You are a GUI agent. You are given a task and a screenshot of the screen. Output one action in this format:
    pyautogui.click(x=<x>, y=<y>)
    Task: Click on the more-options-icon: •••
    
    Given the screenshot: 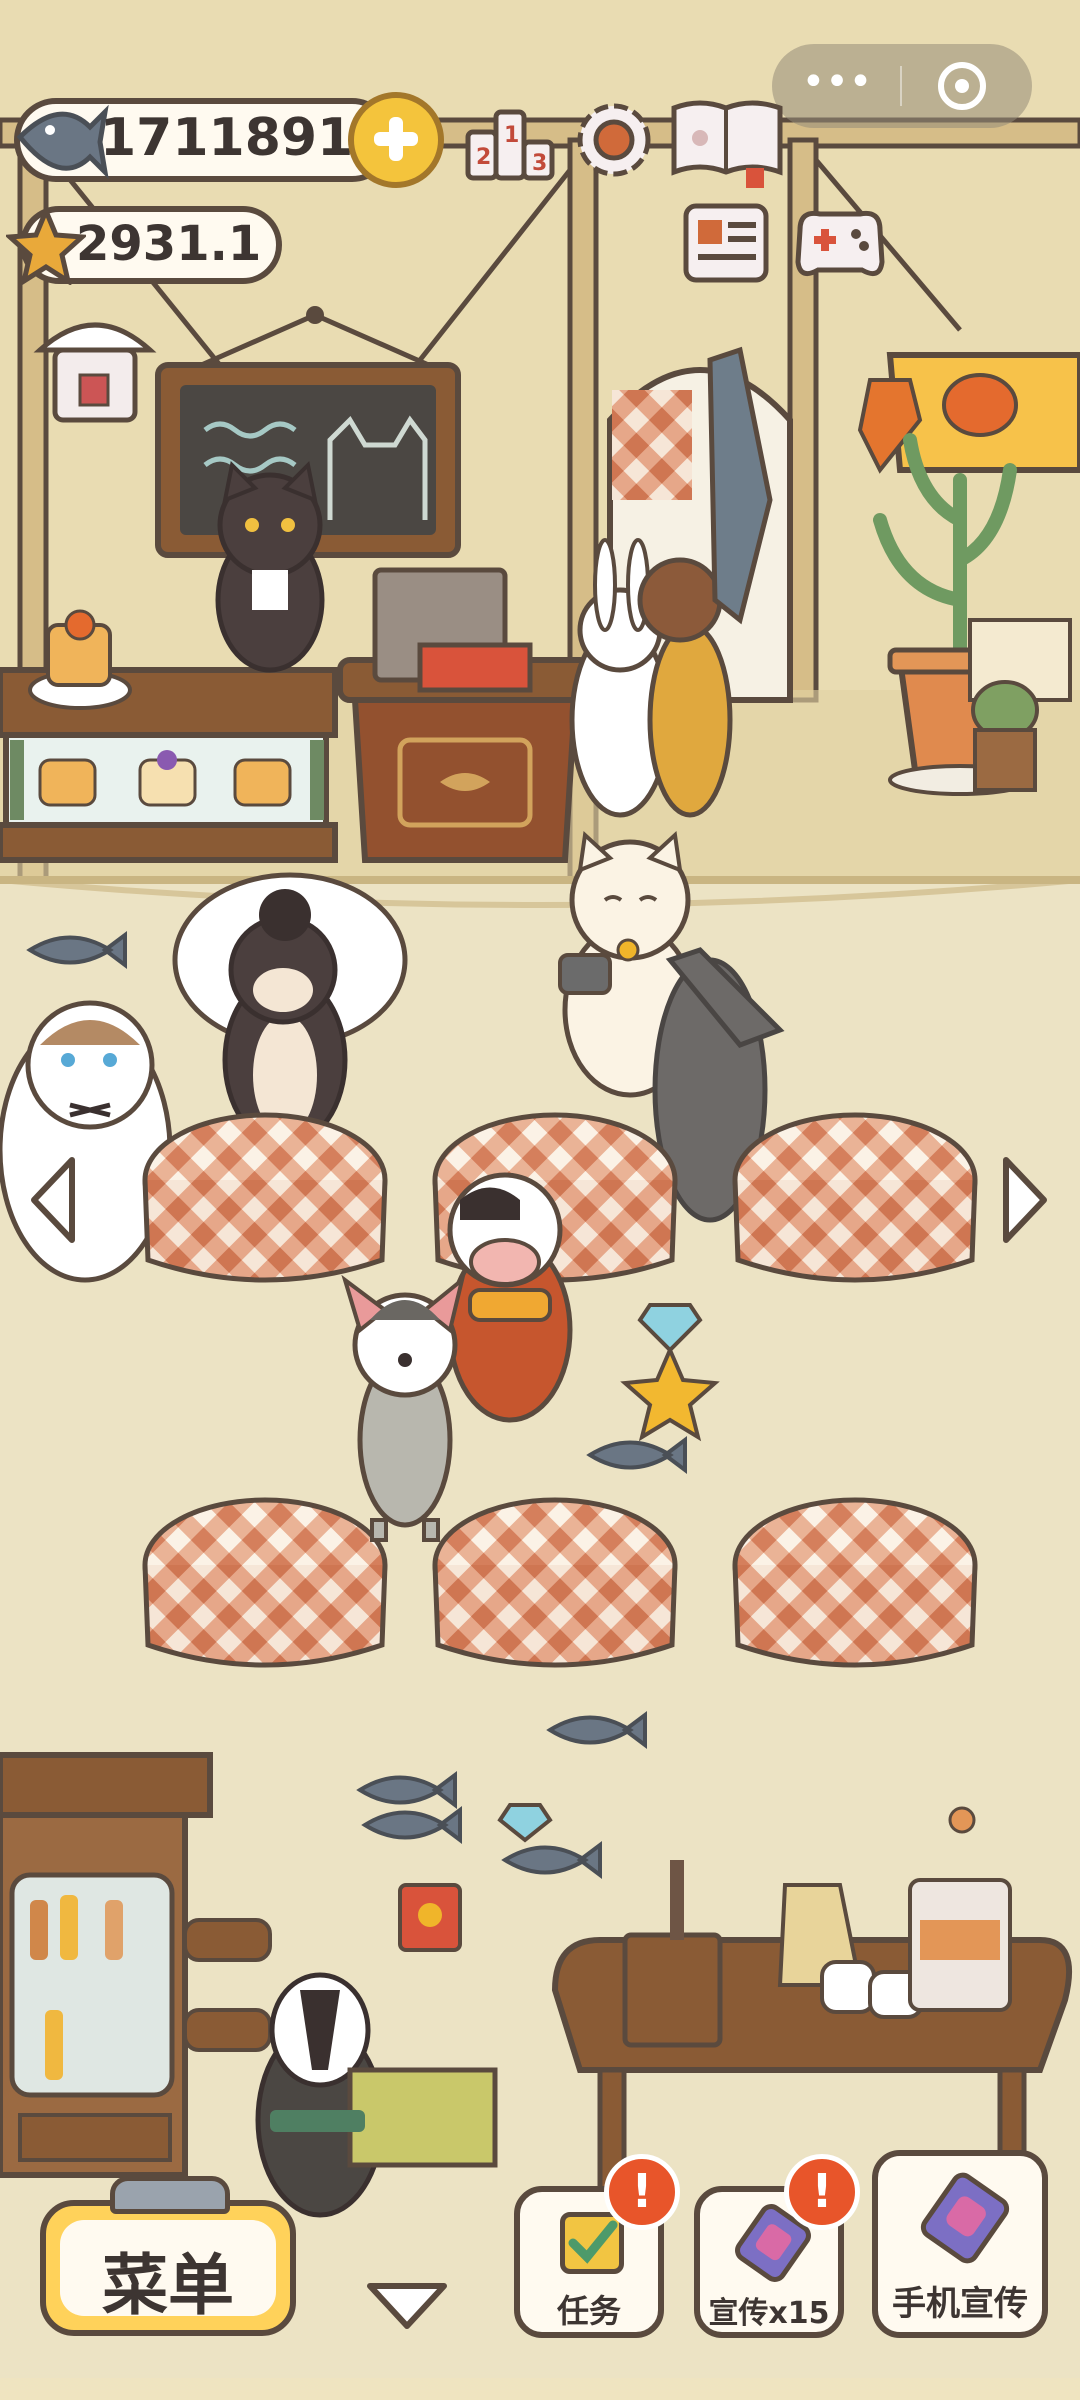 What is the action you would take?
    pyautogui.click(x=837, y=86)
    